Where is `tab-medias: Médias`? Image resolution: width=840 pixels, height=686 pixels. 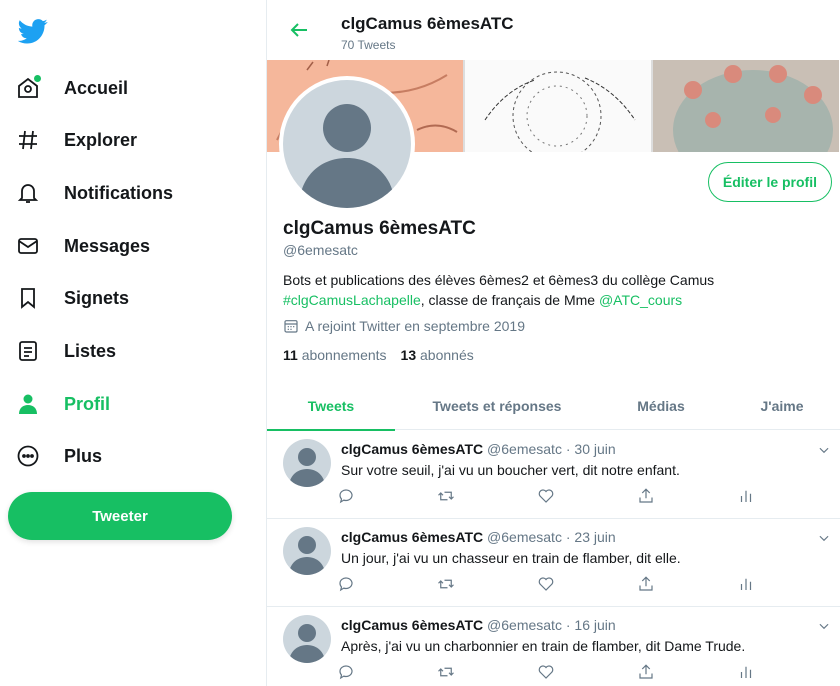 tab-medias: Médias is located at coordinates (661, 406).